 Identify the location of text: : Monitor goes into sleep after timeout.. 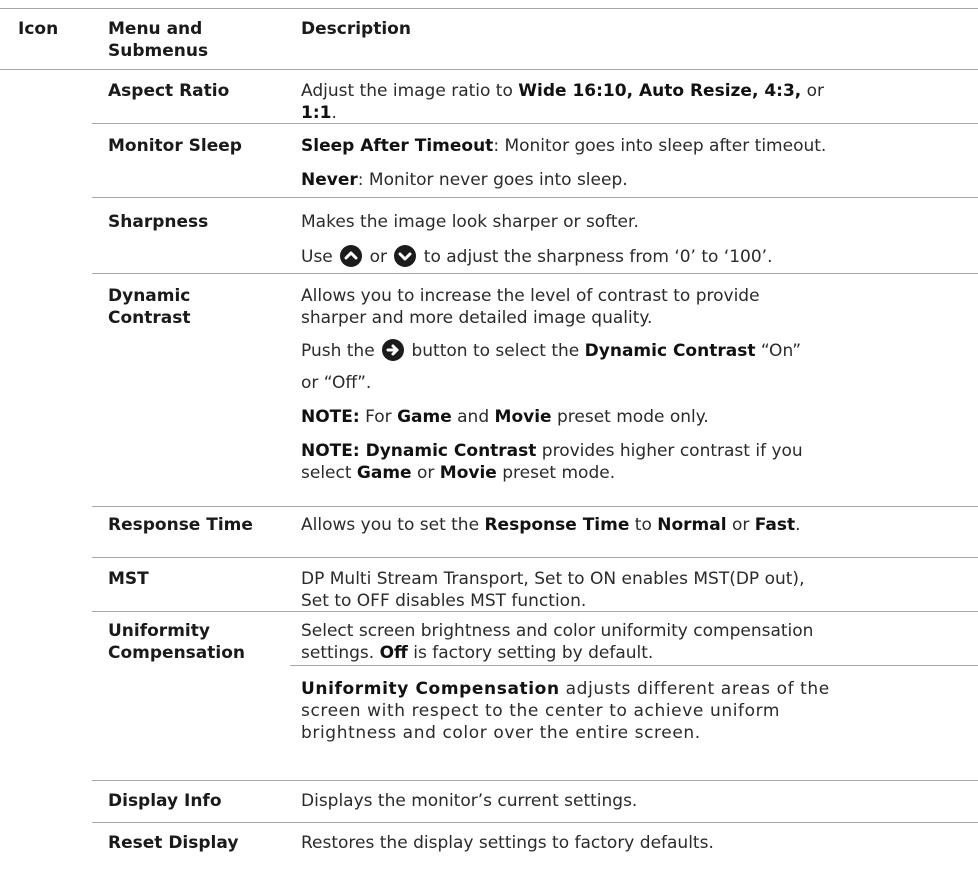
(660, 146).